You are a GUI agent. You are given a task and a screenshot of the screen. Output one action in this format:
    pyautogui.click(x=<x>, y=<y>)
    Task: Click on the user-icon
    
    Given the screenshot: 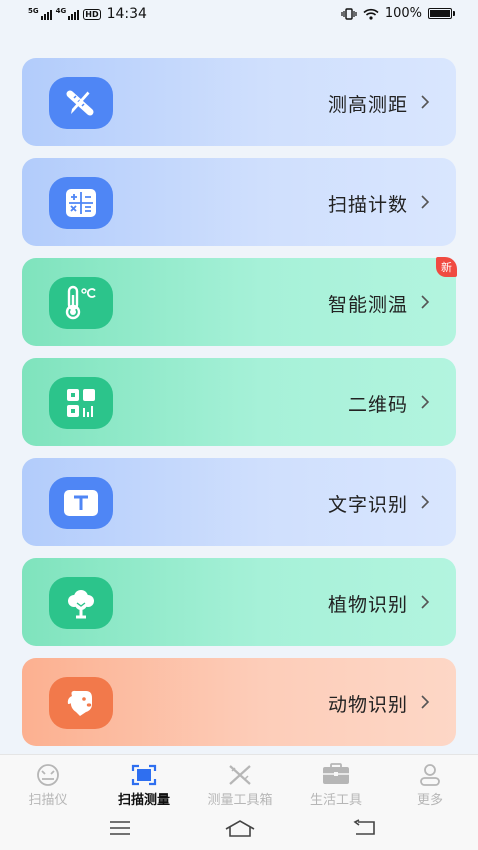 What is the action you would take?
    pyautogui.click(x=430, y=775)
    